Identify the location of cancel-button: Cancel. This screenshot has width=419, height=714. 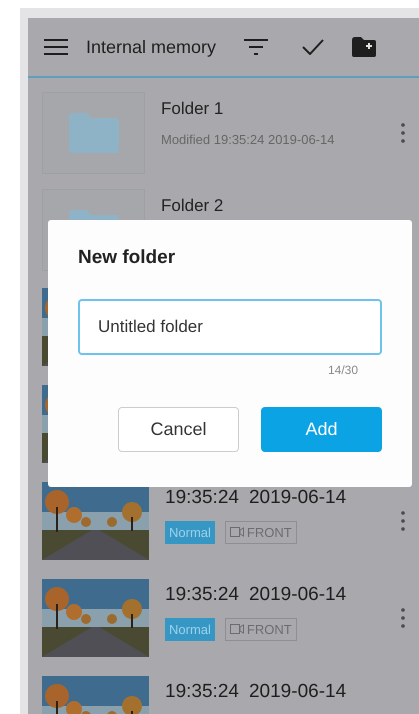
(178, 429).